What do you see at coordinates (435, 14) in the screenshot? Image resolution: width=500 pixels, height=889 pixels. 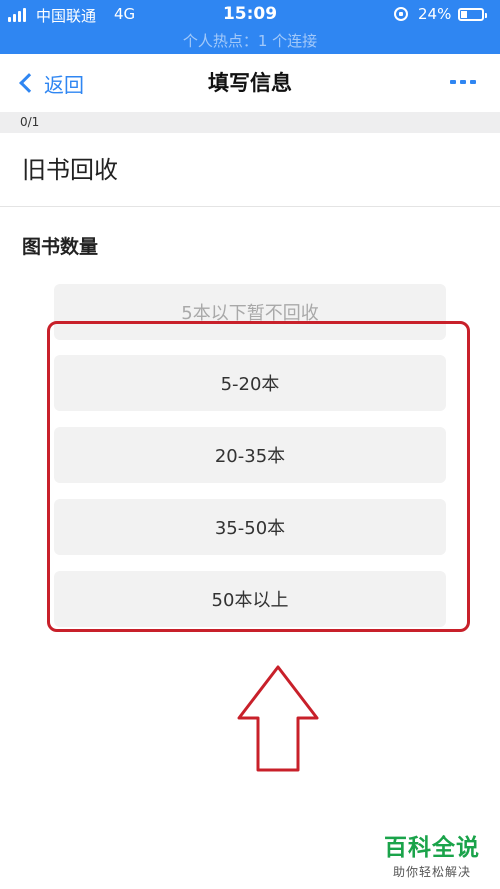 I see `battery-percent: 24%` at bounding box center [435, 14].